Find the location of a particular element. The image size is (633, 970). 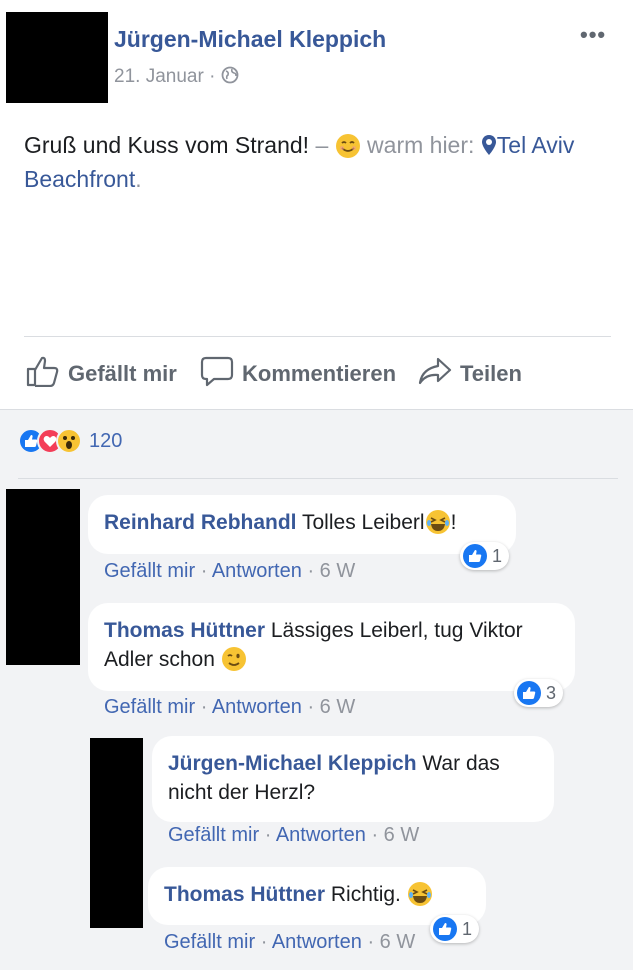

share-action-button: Teilen is located at coordinates (470, 374).